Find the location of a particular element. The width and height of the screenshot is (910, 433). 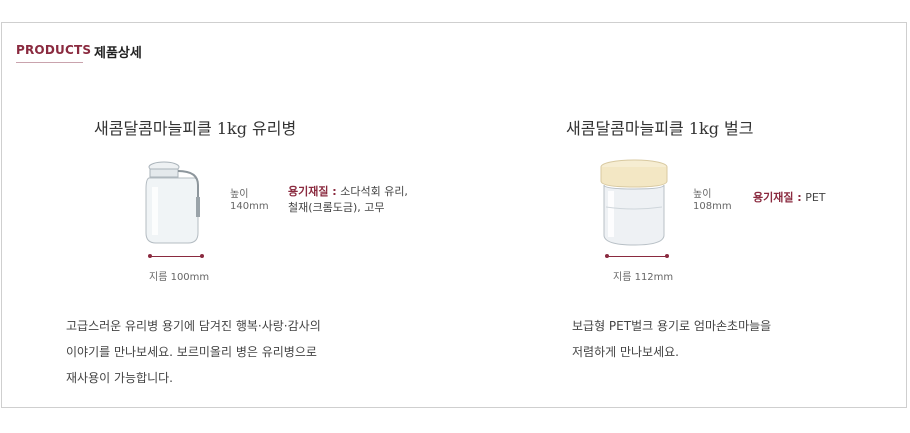

material-info: 용기재질 : PET is located at coordinates (789, 198).